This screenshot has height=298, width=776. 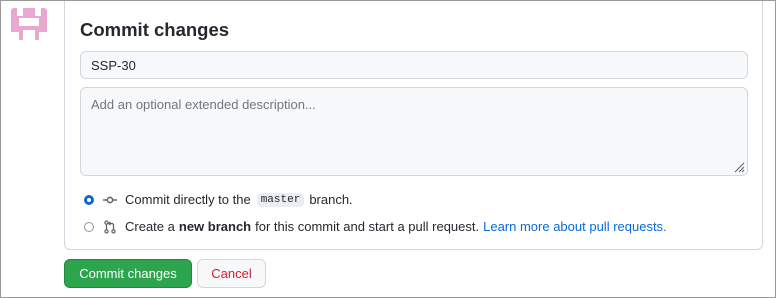 What do you see at coordinates (231, 273) in the screenshot?
I see `cancel-button: Cancel` at bounding box center [231, 273].